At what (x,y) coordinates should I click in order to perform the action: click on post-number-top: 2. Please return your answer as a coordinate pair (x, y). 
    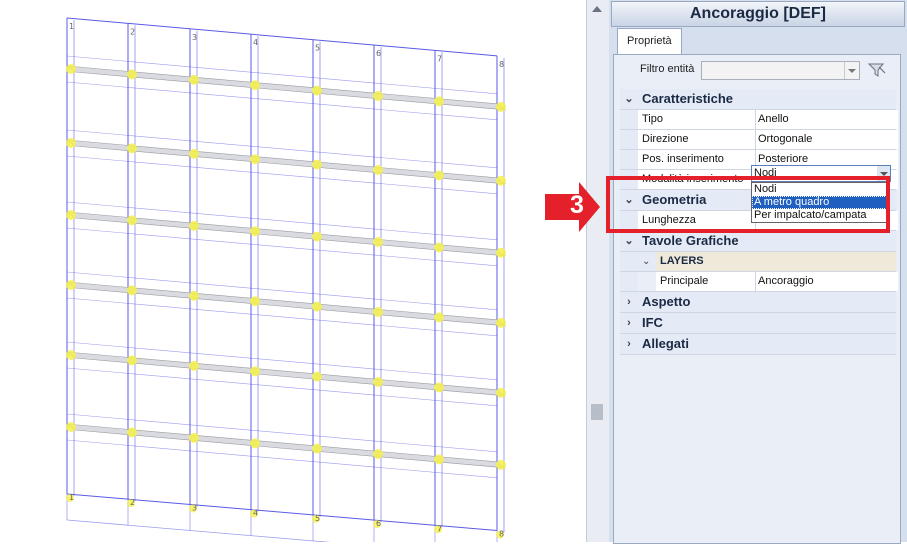
    Looking at the image, I should click on (132, 31).